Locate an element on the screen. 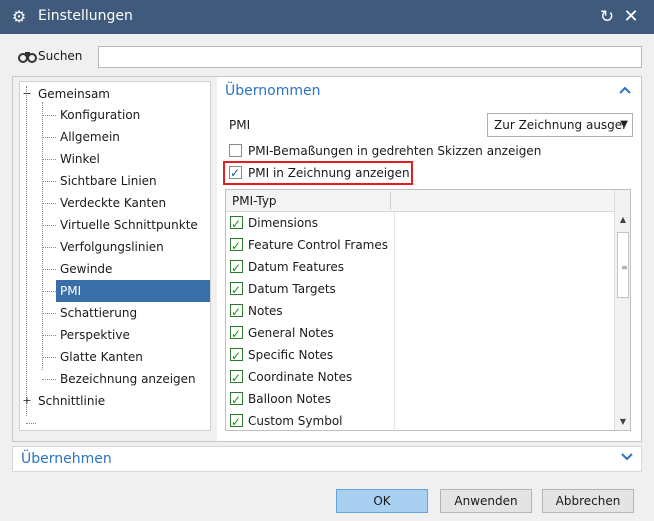 This screenshot has width=654, height=521. search-label: Suchen is located at coordinates (60, 56).